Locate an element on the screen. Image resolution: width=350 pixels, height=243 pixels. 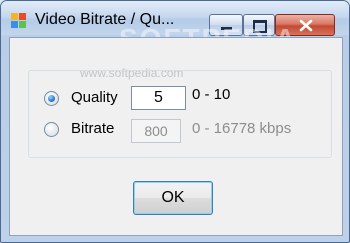
app-icon-square-red is located at coordinates (22, 16).